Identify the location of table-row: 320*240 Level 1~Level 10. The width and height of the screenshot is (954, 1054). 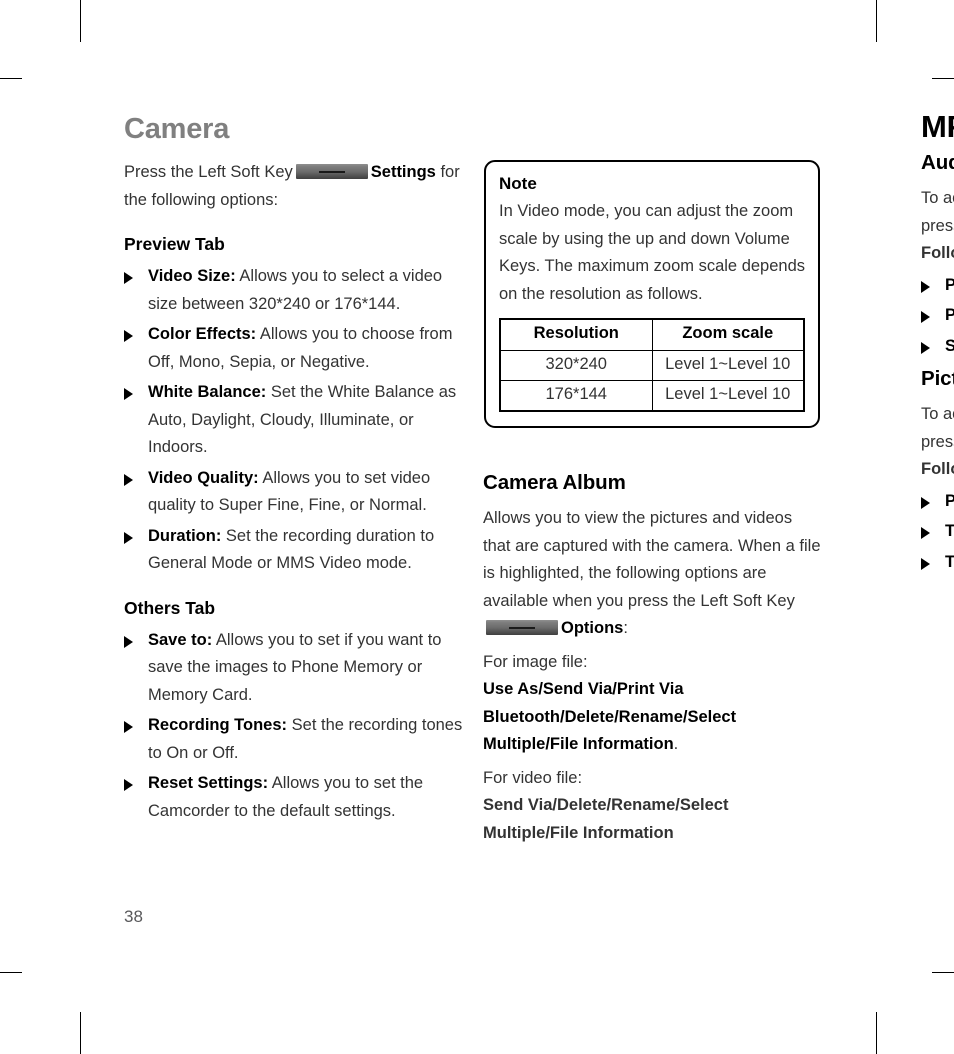
(652, 365).